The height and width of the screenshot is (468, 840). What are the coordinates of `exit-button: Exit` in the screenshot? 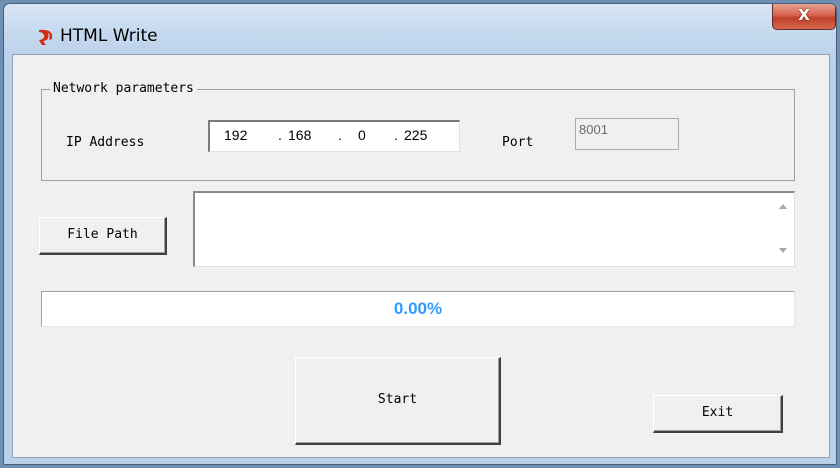 It's located at (718, 414).